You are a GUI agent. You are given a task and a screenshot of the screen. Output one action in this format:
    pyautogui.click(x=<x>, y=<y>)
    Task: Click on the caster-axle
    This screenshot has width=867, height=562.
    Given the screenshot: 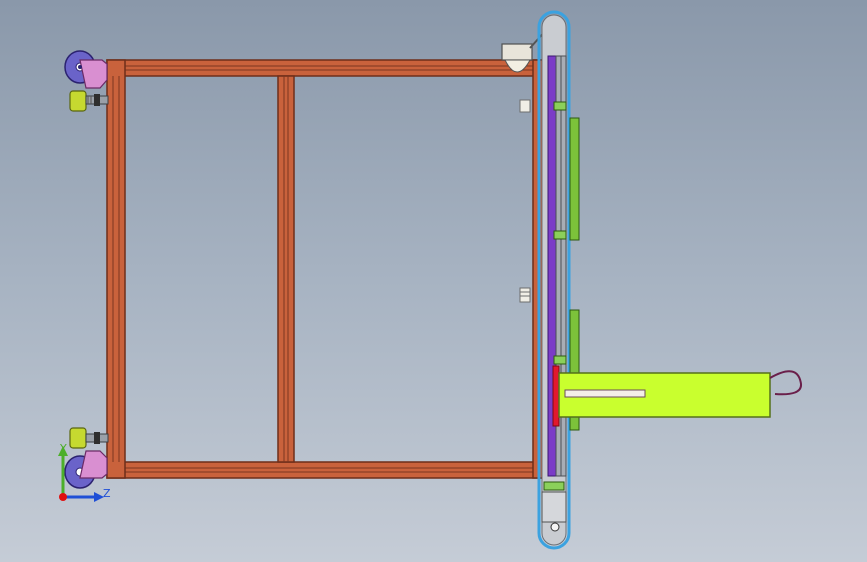 What is the action you would take?
    pyautogui.click(x=80, y=67)
    